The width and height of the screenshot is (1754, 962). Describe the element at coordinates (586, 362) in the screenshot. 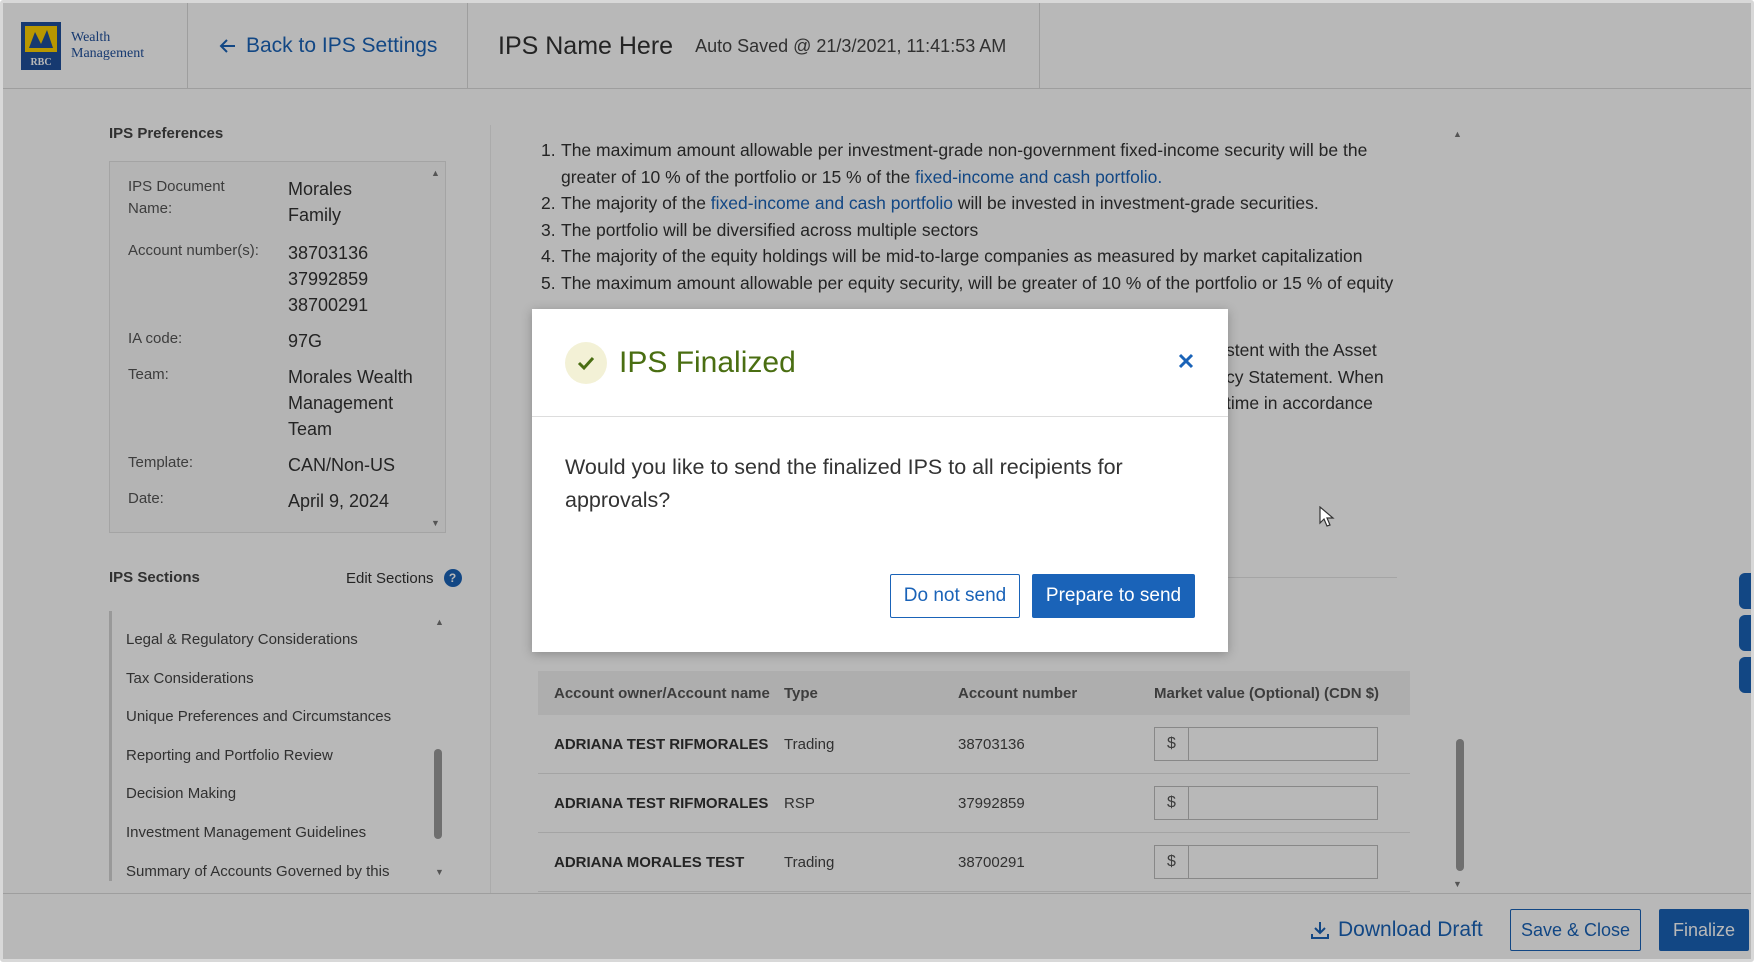

I see `check-icon` at that location.